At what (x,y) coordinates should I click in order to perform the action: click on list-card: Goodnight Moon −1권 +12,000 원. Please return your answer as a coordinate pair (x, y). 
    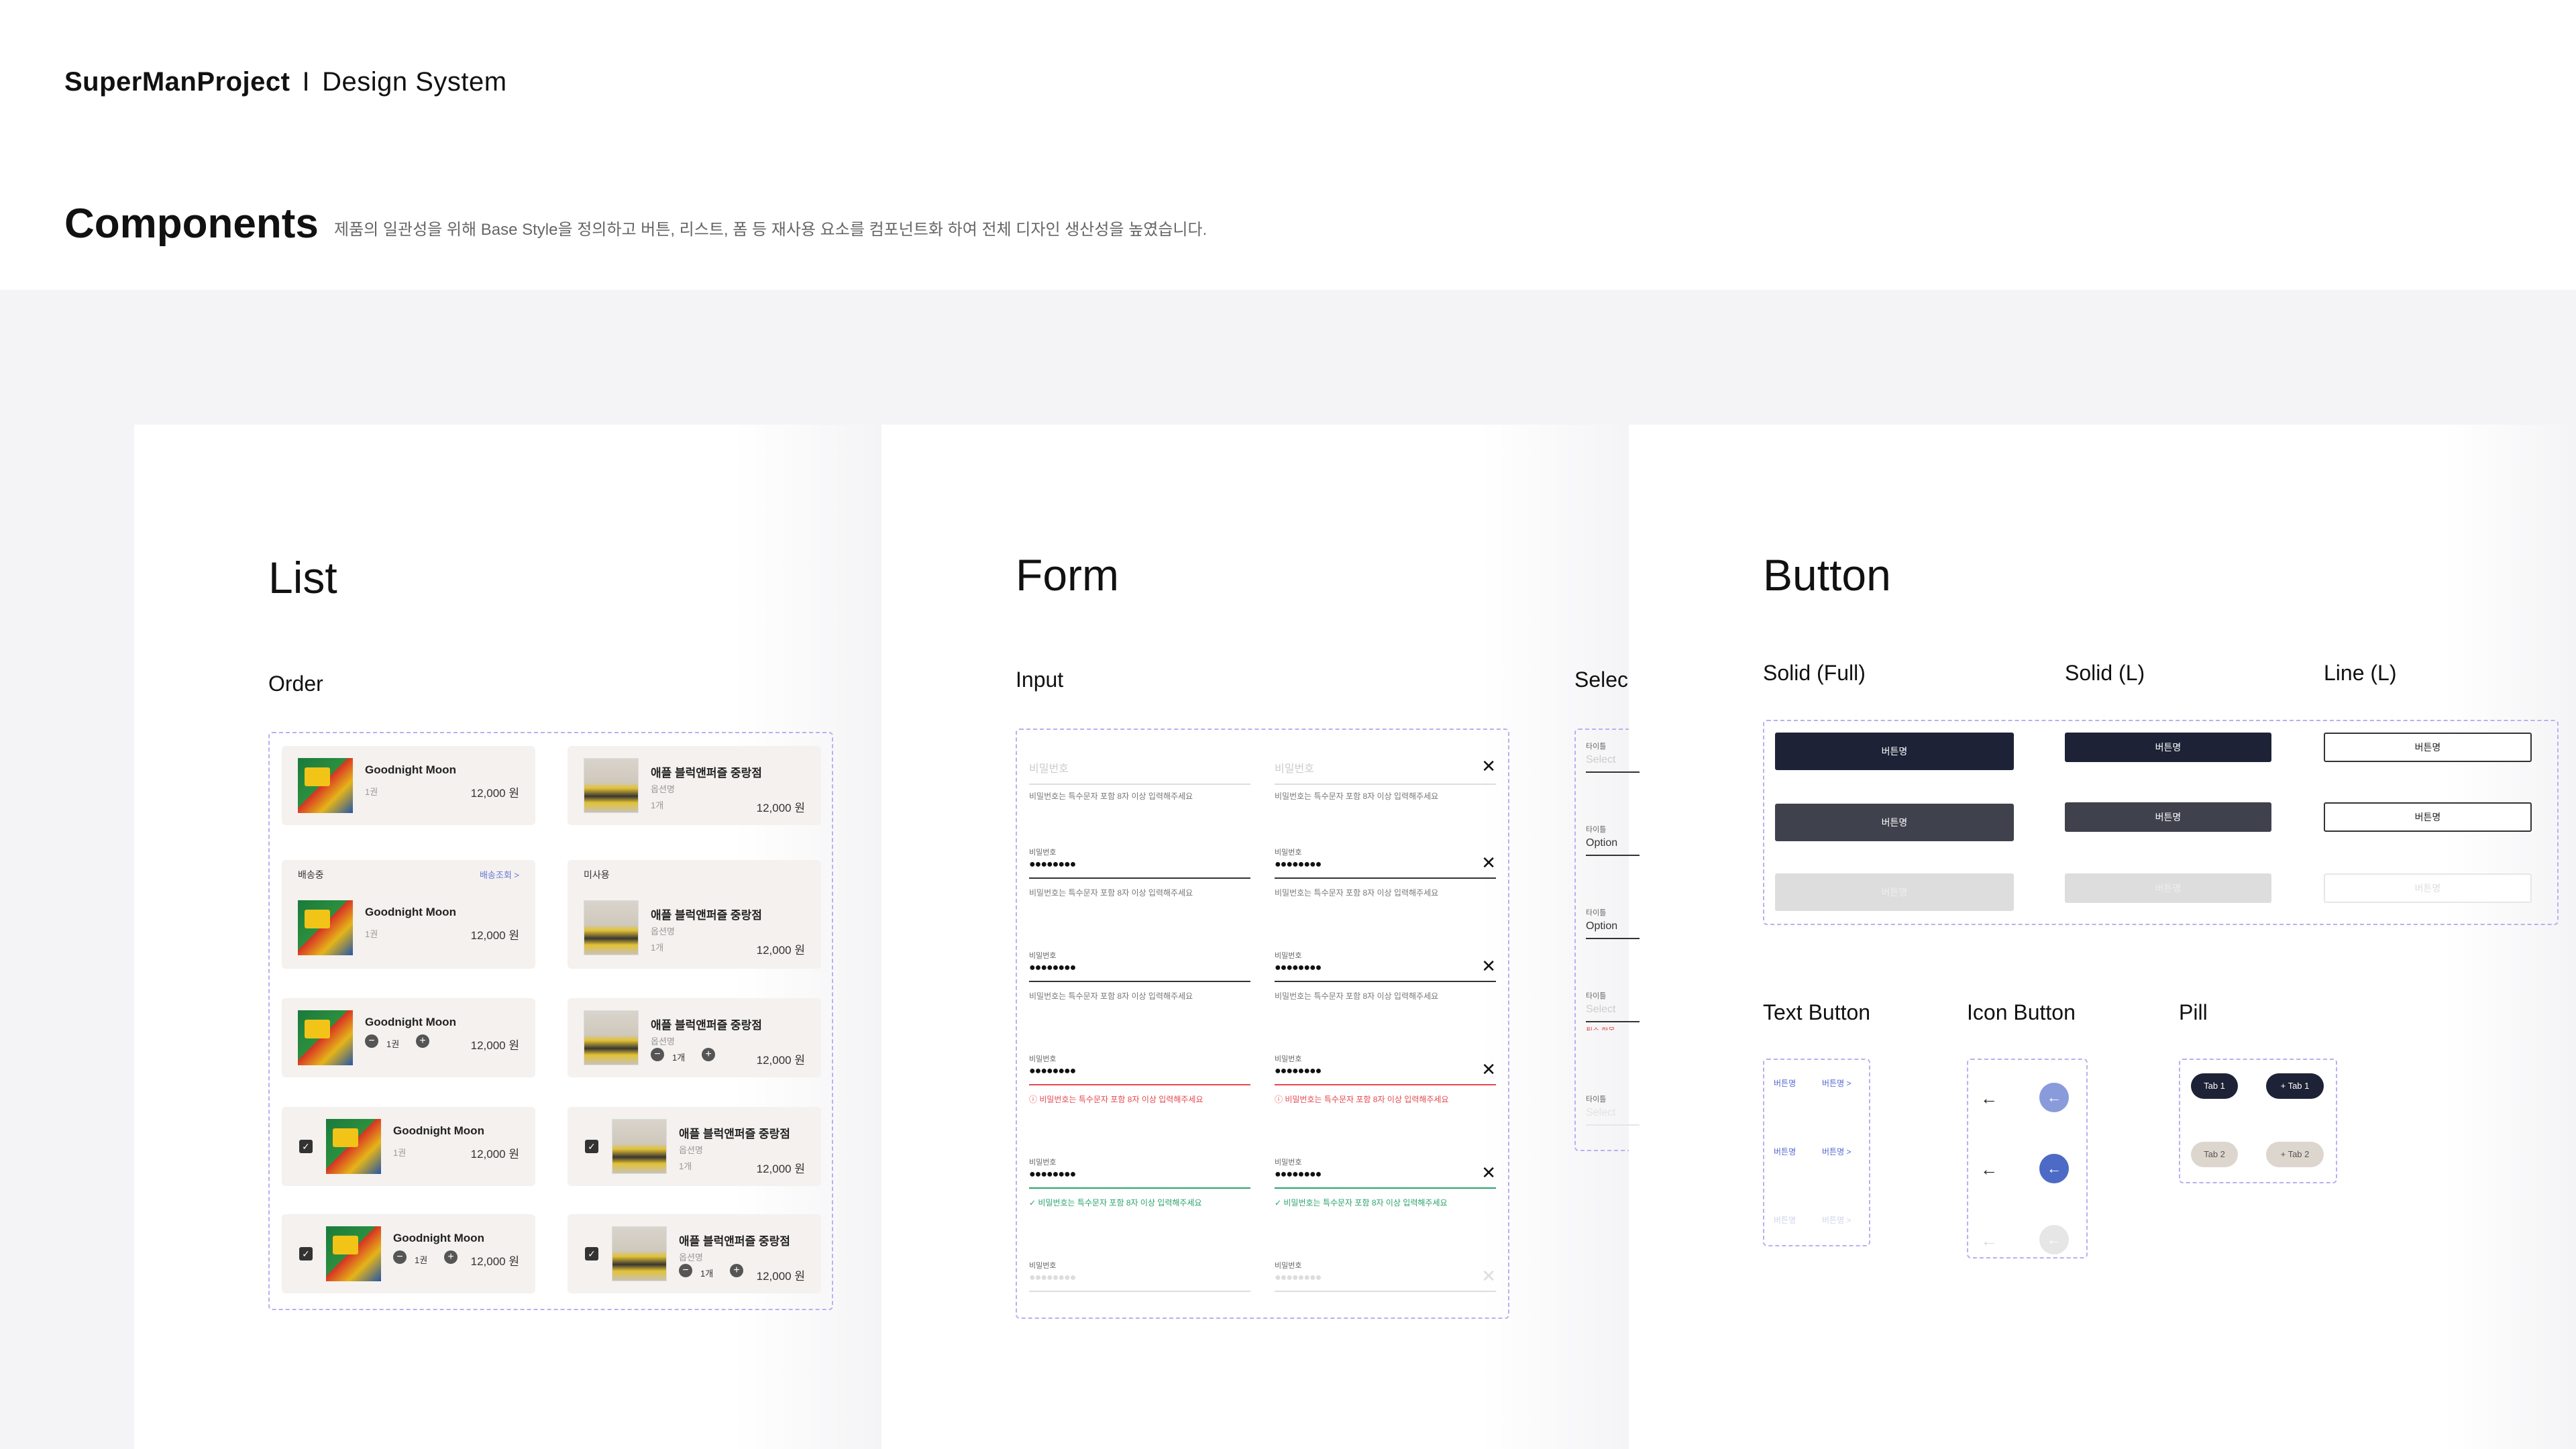
    Looking at the image, I should click on (408, 1037).